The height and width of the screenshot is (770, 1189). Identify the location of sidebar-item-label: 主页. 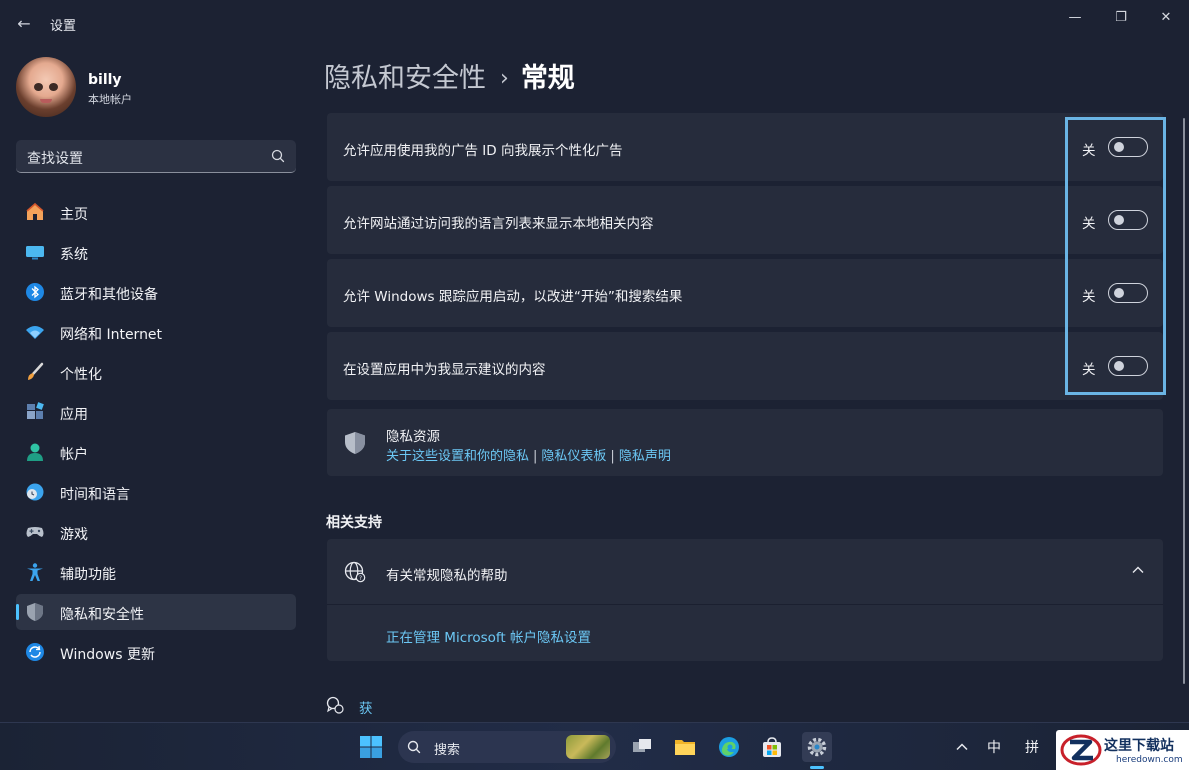
(74, 215).